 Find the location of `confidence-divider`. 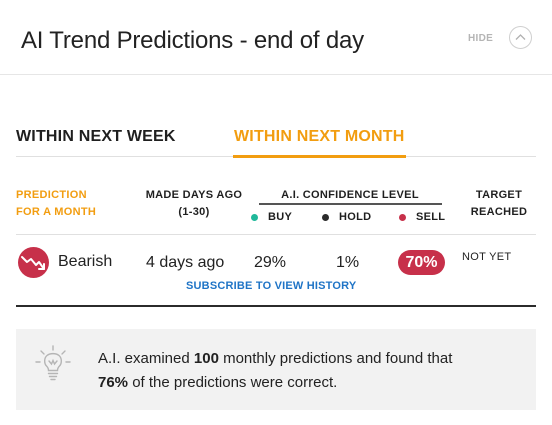

confidence-divider is located at coordinates (350, 204).